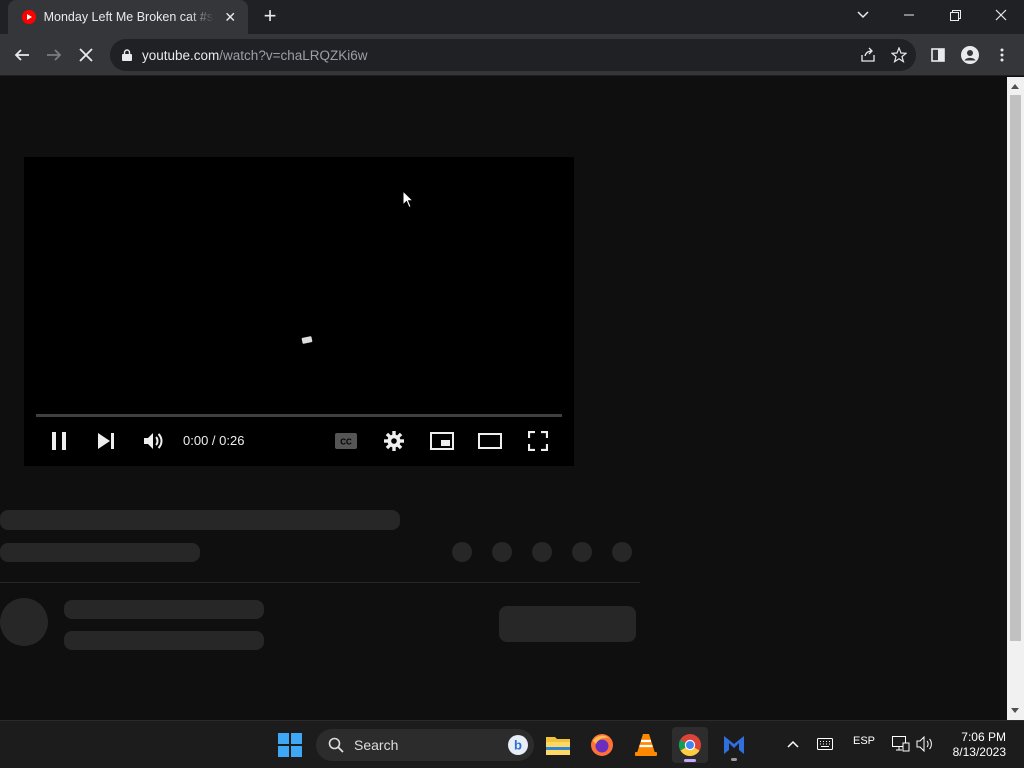 The width and height of the screenshot is (1024, 768). I want to click on stop-x-icon, so click(86, 55).